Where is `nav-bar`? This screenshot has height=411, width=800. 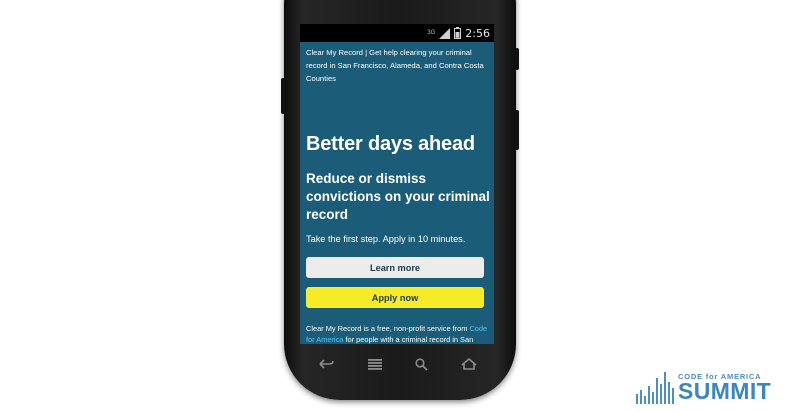 nav-bar is located at coordinates (397, 364).